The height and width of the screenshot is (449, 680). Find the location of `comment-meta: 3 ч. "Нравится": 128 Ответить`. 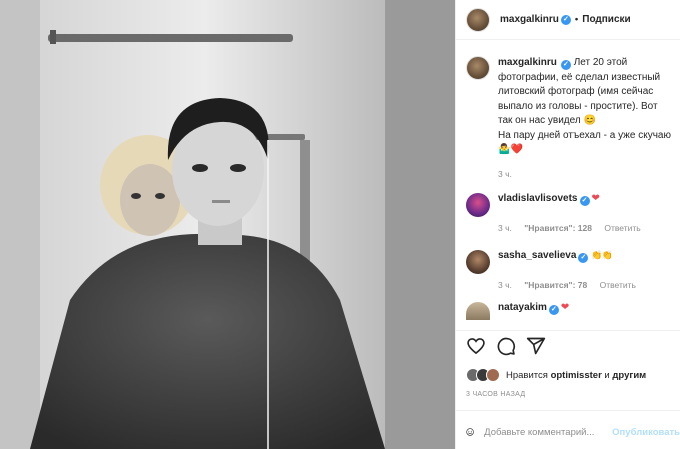

comment-meta: 3 ч. "Нравится": 128 Ответить is located at coordinates (574, 228).